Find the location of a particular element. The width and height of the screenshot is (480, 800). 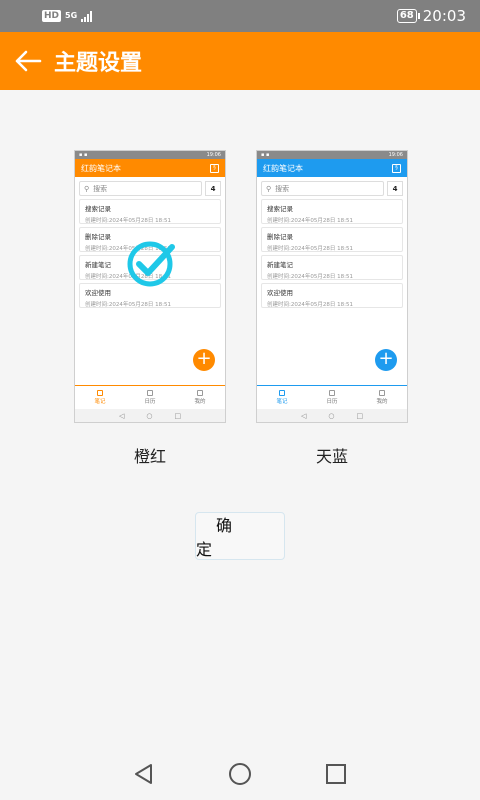

confirm-button: 确定 is located at coordinates (240, 536).